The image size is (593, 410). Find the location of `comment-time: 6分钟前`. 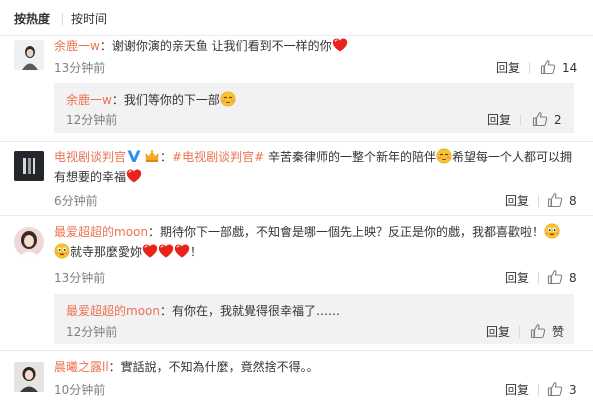

comment-time: 6分钟前 is located at coordinates (76, 201).